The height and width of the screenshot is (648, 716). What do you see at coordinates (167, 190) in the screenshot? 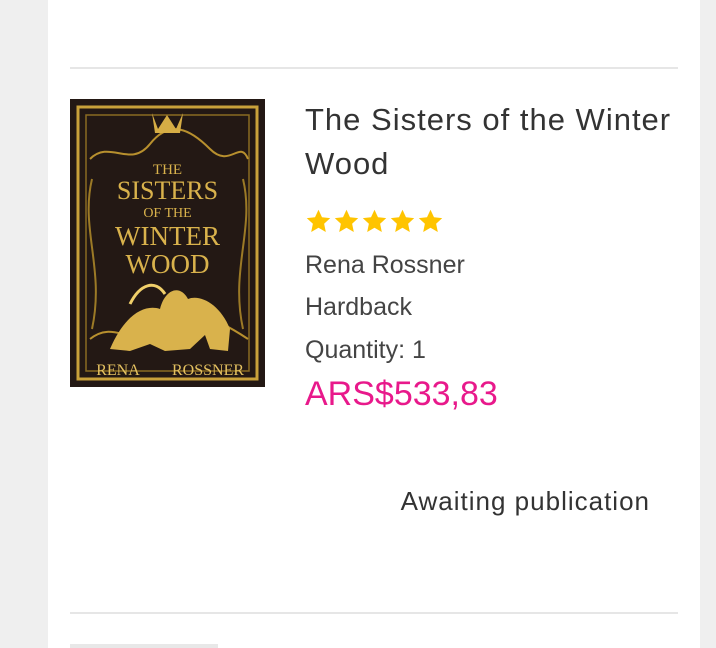
I see `cover-title-line: SISTERS` at bounding box center [167, 190].